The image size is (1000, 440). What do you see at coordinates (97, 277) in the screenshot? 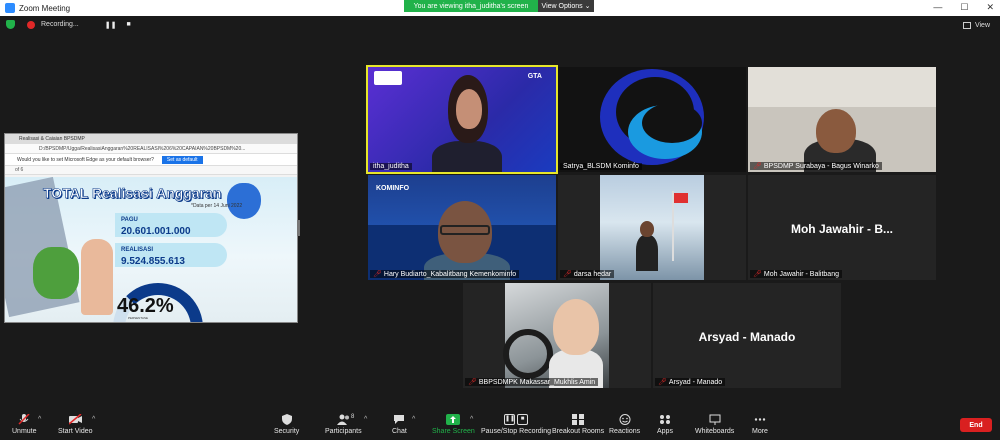
I see `person-illustration` at bounding box center [97, 277].